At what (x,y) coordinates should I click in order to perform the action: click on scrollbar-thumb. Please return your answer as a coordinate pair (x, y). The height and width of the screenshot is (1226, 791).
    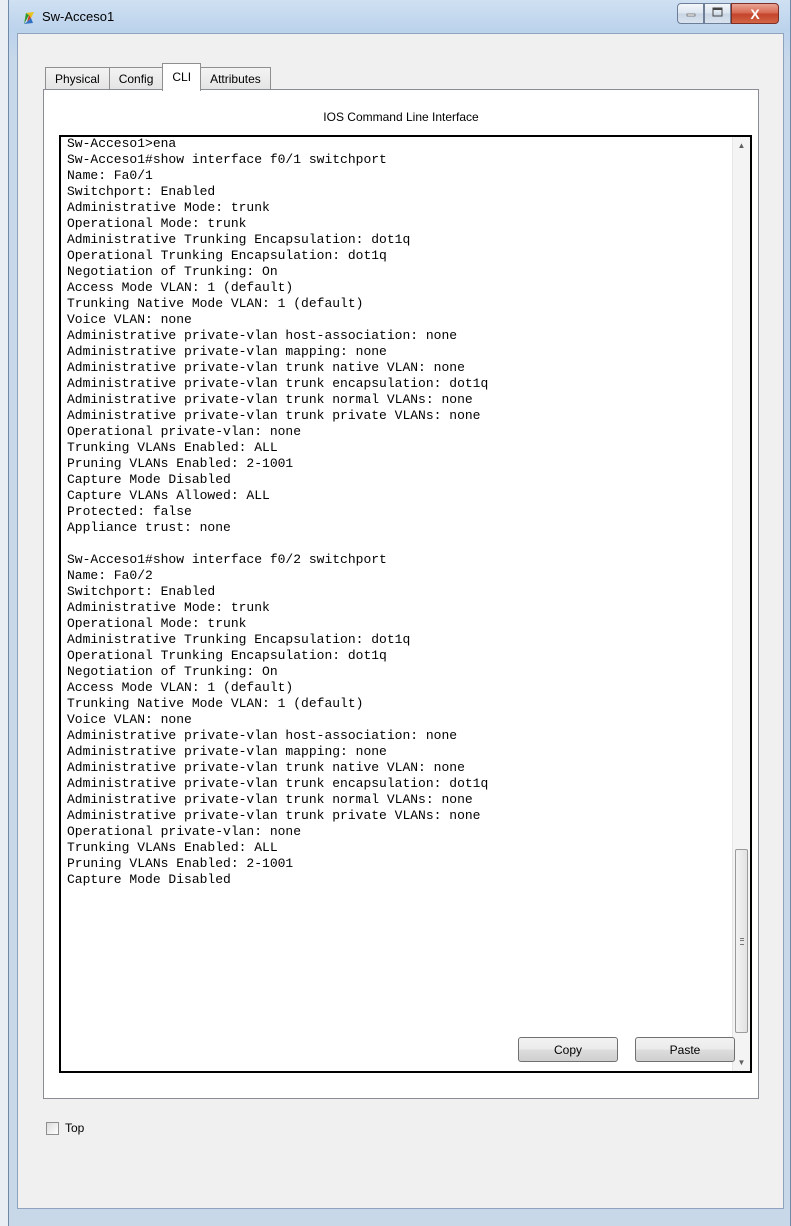
    Looking at the image, I should click on (741, 941).